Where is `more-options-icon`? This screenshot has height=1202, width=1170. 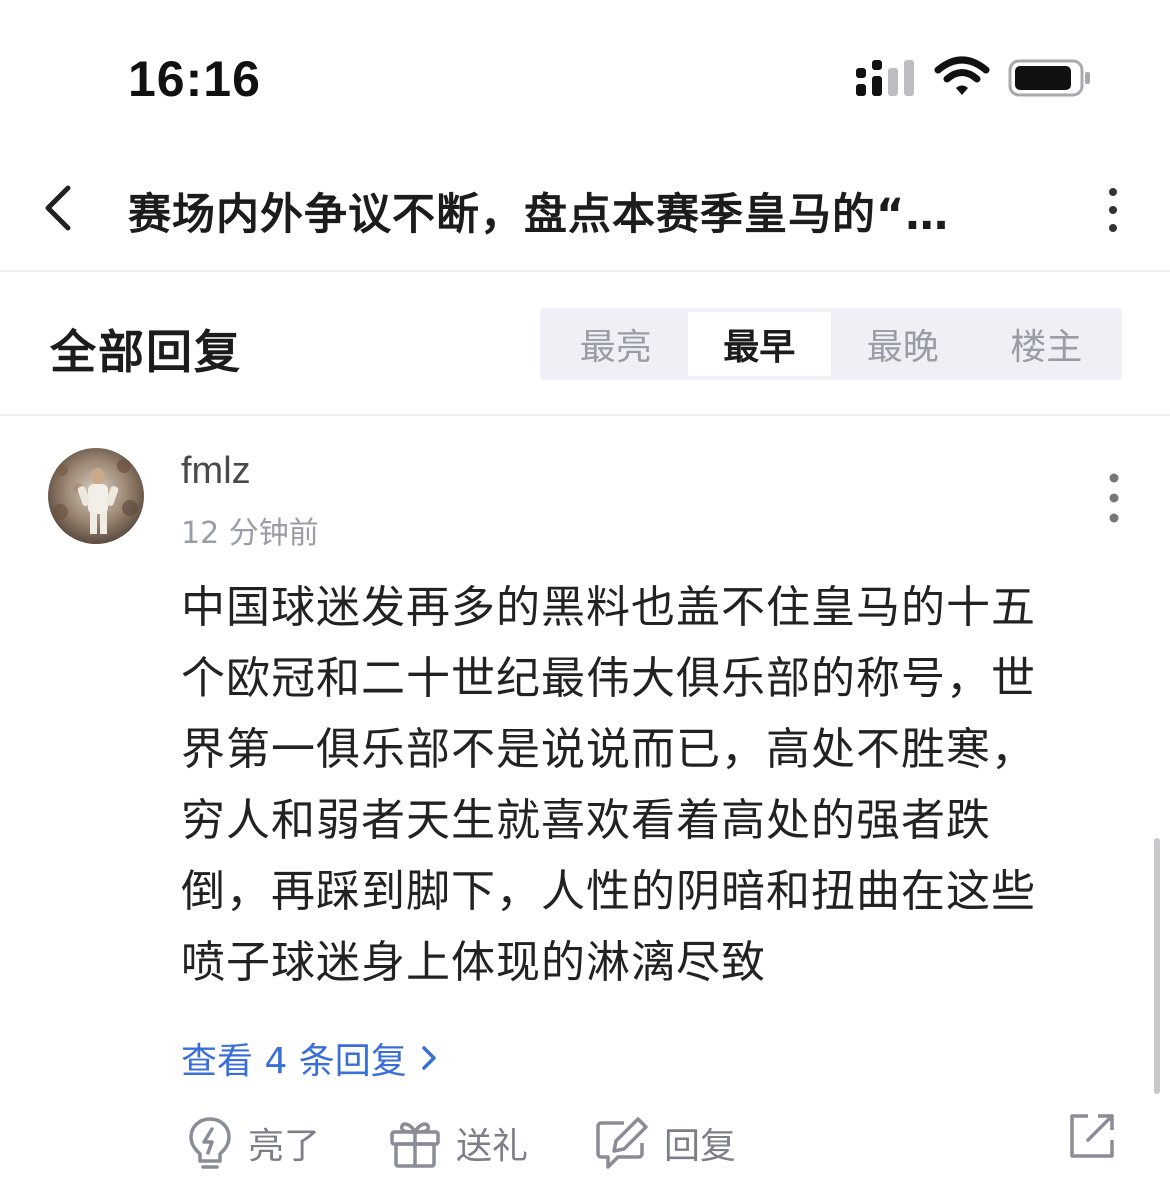
more-options-icon is located at coordinates (1113, 210).